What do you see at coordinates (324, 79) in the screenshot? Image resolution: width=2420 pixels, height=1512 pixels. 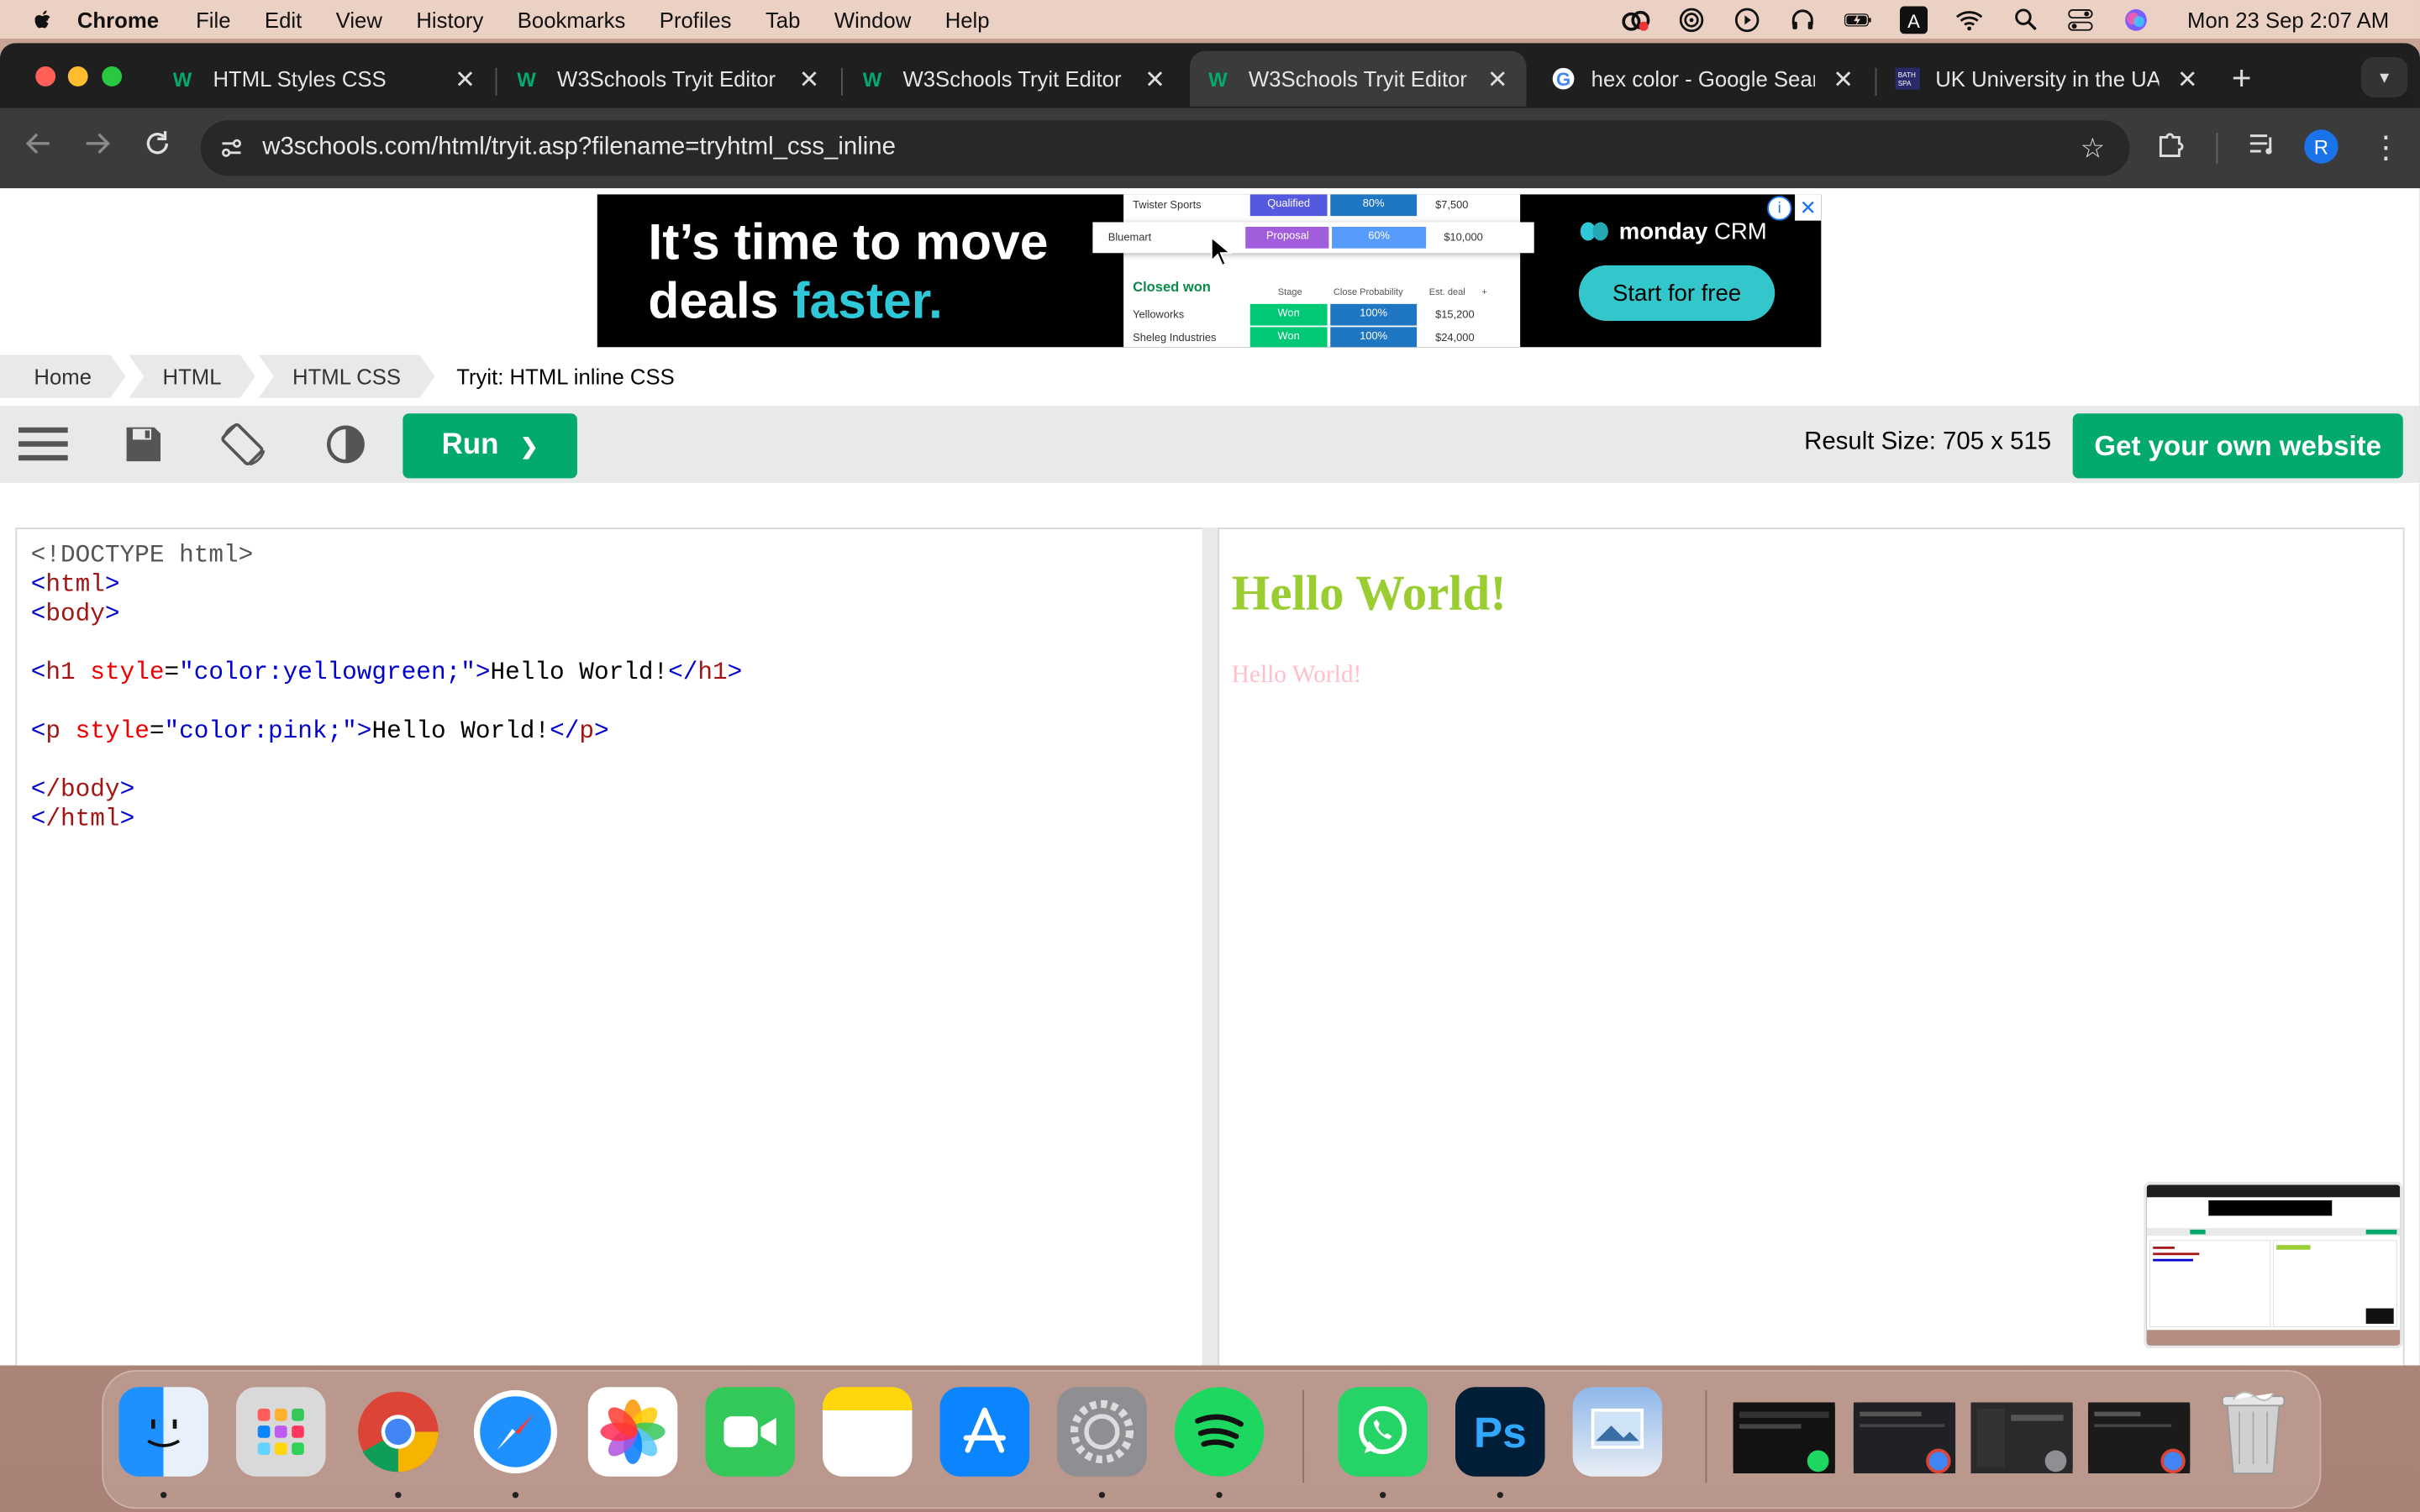 I see `tab-html-styles-css: W HTML Styles CSS ✕` at bounding box center [324, 79].